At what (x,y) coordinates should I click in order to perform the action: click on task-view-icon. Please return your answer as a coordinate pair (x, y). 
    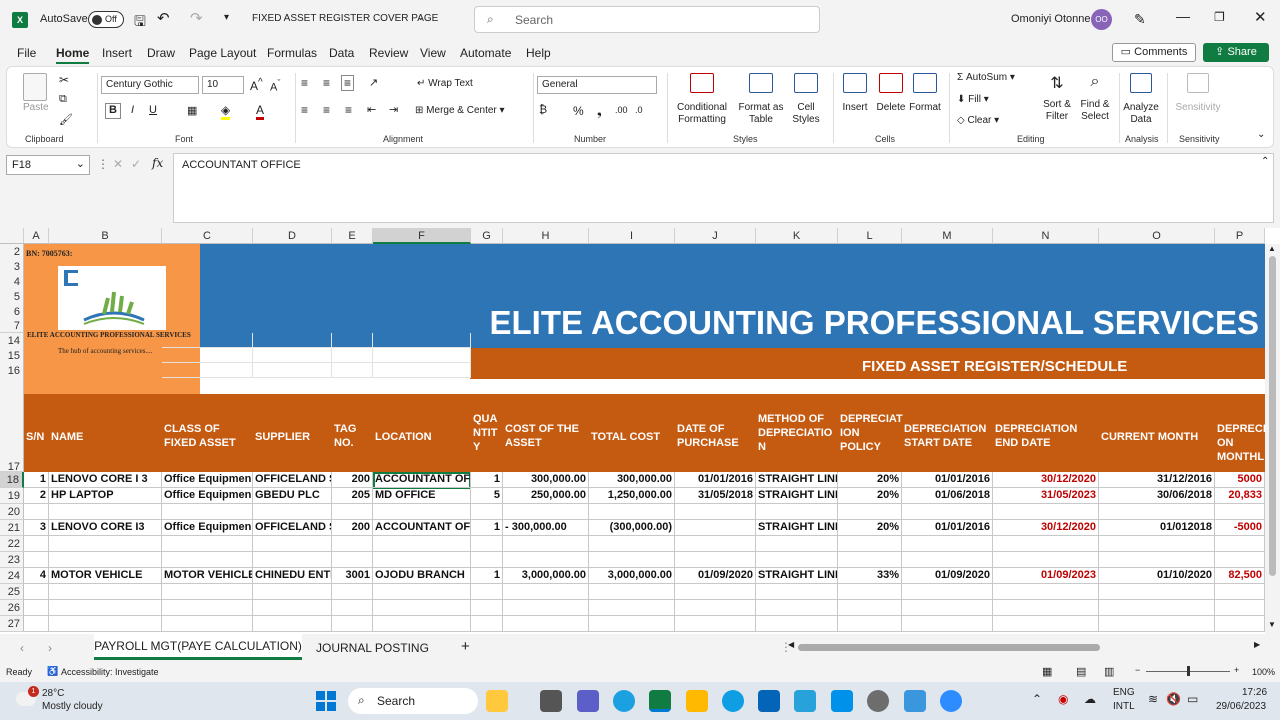
    Looking at the image, I should click on (551, 701).